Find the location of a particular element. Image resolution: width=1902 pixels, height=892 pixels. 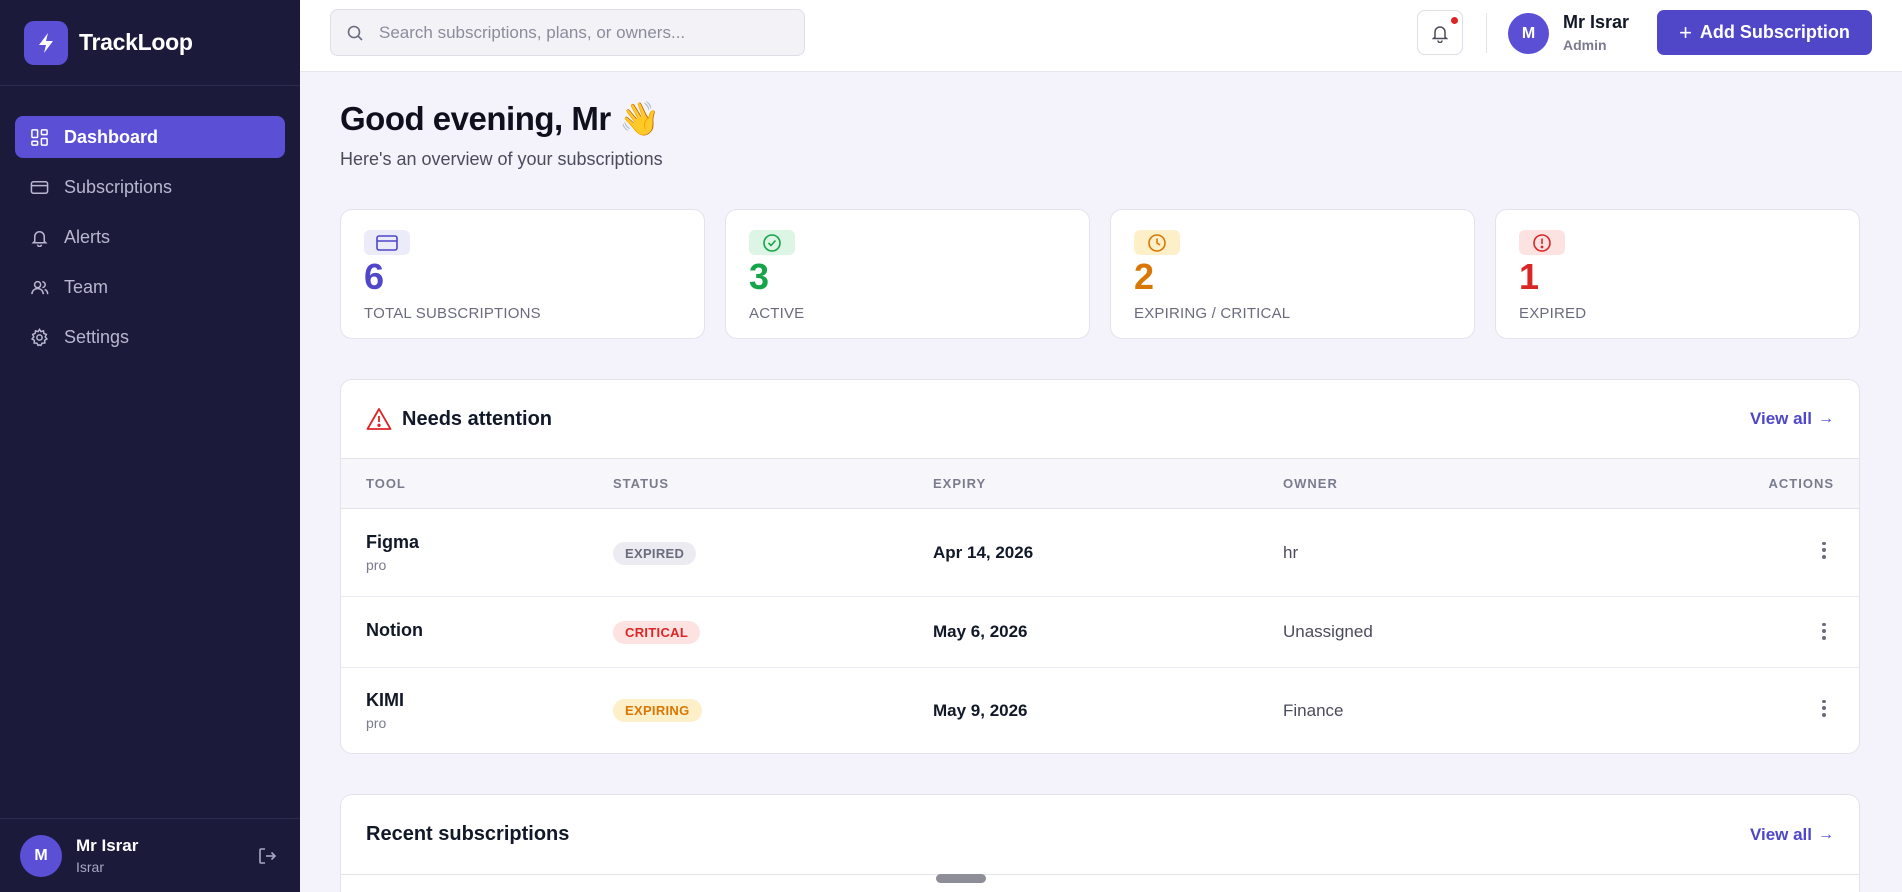

column-header-expiry: EXPIRY is located at coordinates (959, 483).